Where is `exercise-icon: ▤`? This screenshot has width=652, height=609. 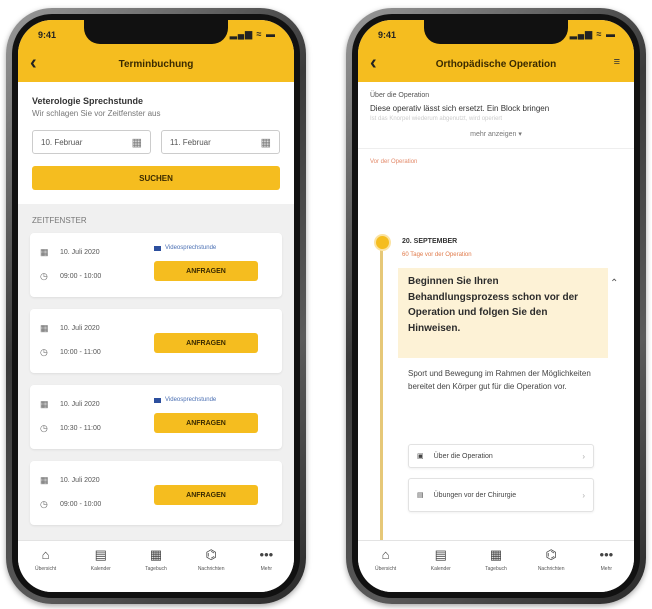 exercise-icon: ▤ is located at coordinates (420, 495).